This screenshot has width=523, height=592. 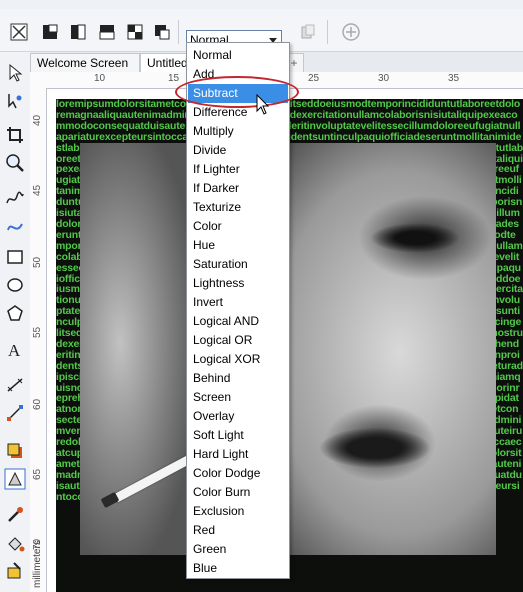 I want to click on ruler-label: 40, so click(x=37, y=120).